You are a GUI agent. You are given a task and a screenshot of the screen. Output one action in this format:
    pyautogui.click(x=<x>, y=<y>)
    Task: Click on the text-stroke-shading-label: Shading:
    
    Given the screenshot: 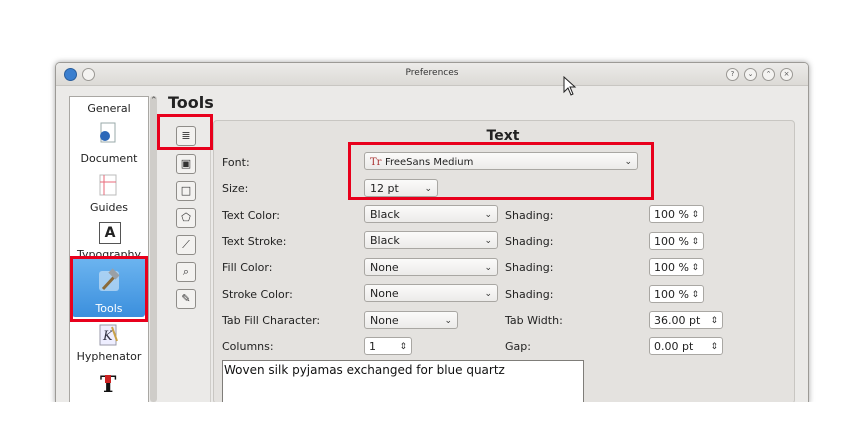 What is the action you would take?
    pyautogui.click(x=529, y=241)
    